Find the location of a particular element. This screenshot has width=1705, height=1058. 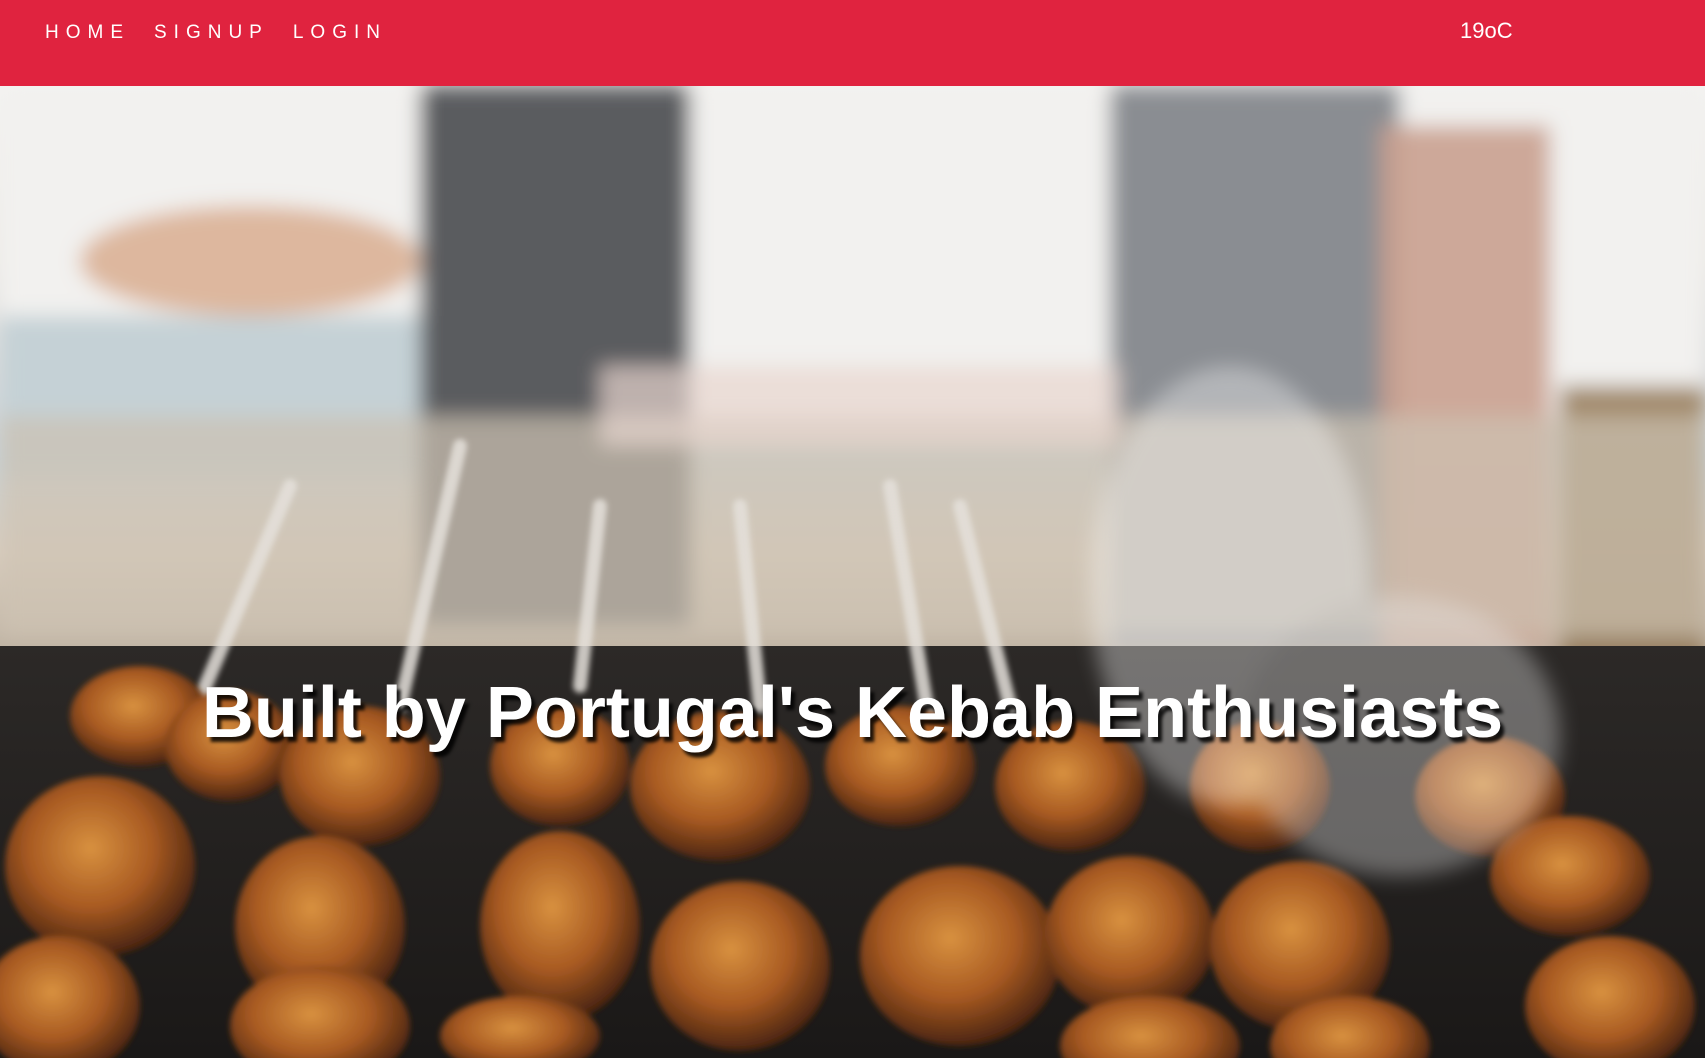

nav-login-link: LOGIN is located at coordinates (340, 33).